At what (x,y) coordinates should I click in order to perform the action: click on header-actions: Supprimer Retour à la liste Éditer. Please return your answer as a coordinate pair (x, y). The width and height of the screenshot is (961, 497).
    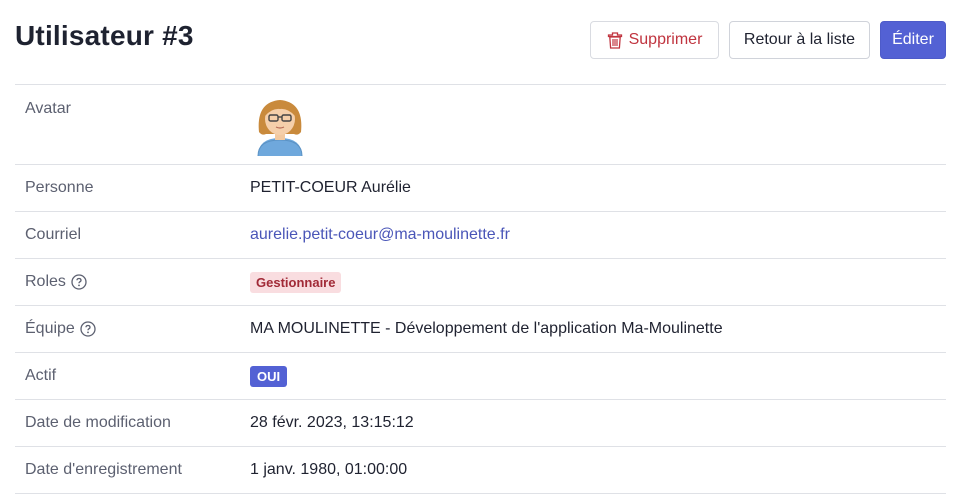
    Looking at the image, I should click on (768, 40).